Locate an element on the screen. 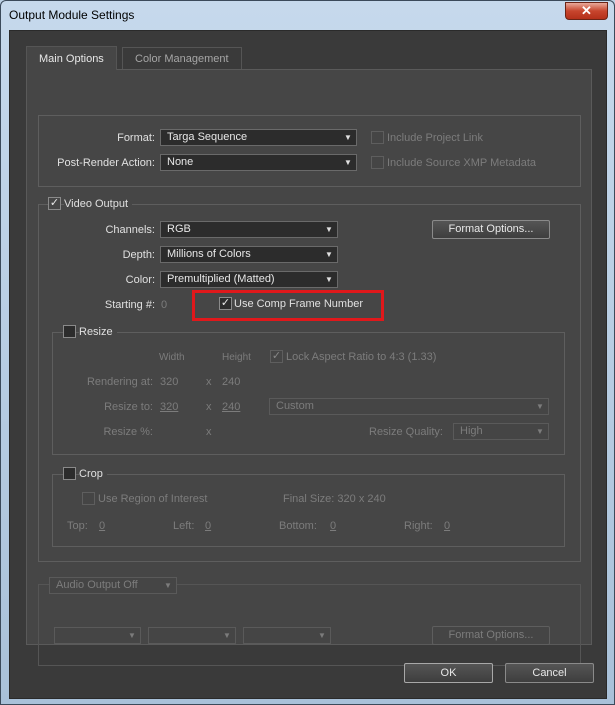 The width and height of the screenshot is (615, 705). video-output-heading: Video Output is located at coordinates (98, 204).